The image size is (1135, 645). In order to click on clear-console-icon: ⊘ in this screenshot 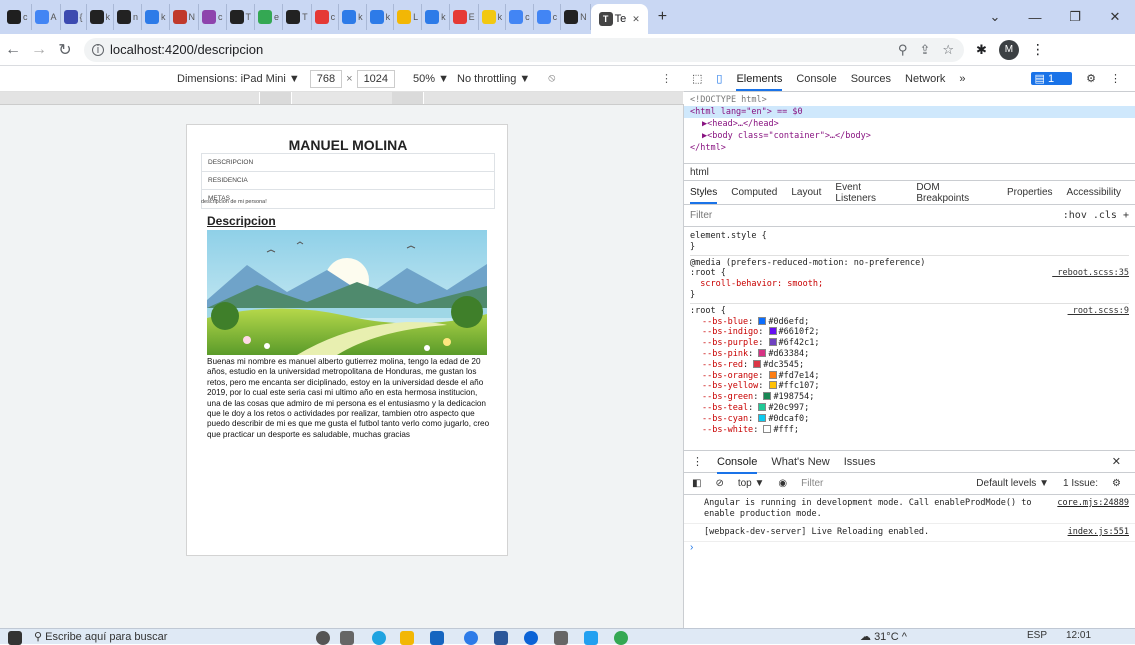, I will do `click(719, 483)`.